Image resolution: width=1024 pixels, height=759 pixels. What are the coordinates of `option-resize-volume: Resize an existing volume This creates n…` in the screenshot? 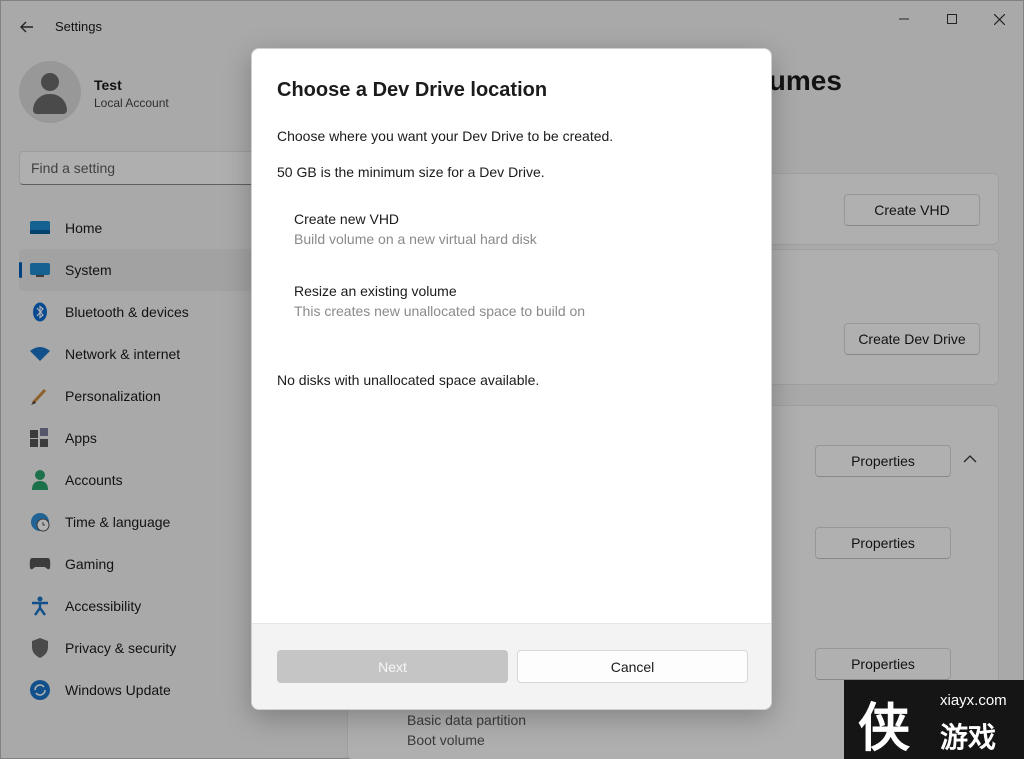 It's located at (508, 303).